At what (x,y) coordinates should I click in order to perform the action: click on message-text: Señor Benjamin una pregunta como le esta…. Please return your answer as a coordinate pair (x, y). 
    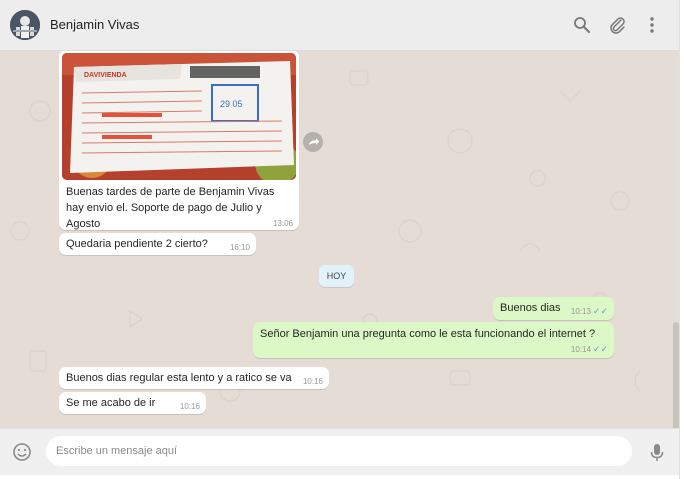
    Looking at the image, I should click on (428, 334).